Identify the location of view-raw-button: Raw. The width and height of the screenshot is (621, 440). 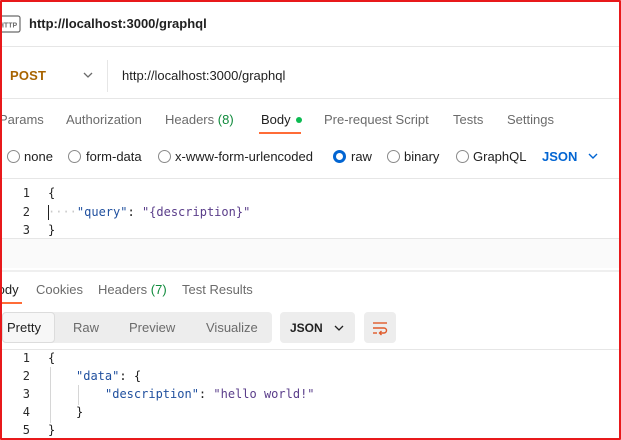
(86, 327).